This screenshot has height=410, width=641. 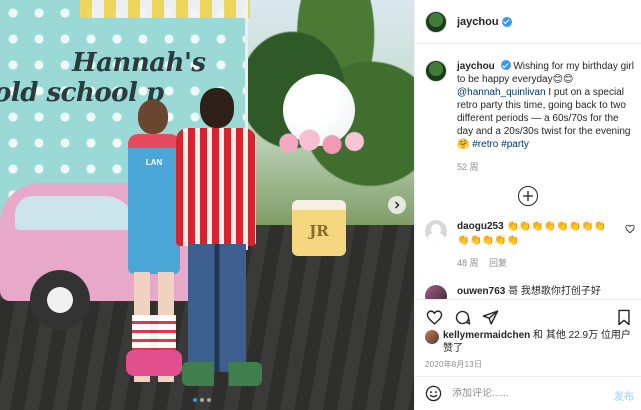 I want to click on comment-item: daogu253 👏👏👏👏👏👏👏👏👏👏👏👏👏 48 周 回复, so click(x=530, y=245).